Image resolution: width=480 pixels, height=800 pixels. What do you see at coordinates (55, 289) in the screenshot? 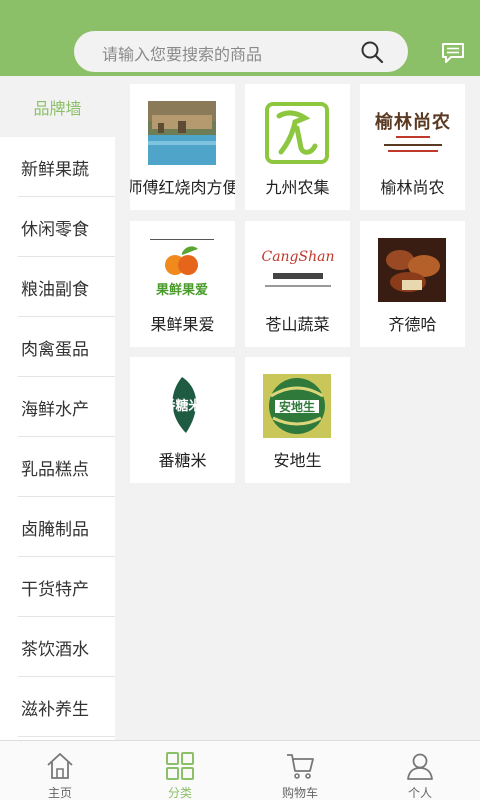
I see `sidebar-item-label: 粮油副食` at bounding box center [55, 289].